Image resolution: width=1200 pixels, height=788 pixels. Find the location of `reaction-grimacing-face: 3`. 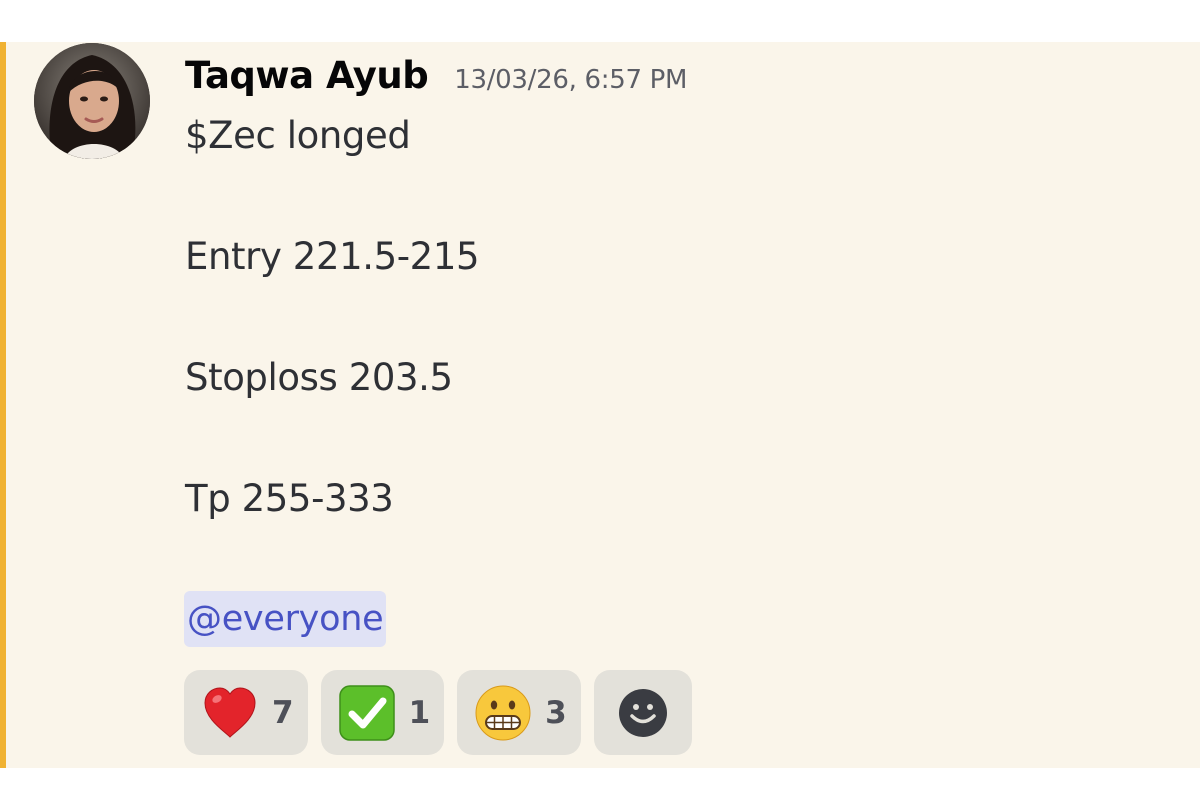

reaction-grimacing-face: 3 is located at coordinates (519, 712).